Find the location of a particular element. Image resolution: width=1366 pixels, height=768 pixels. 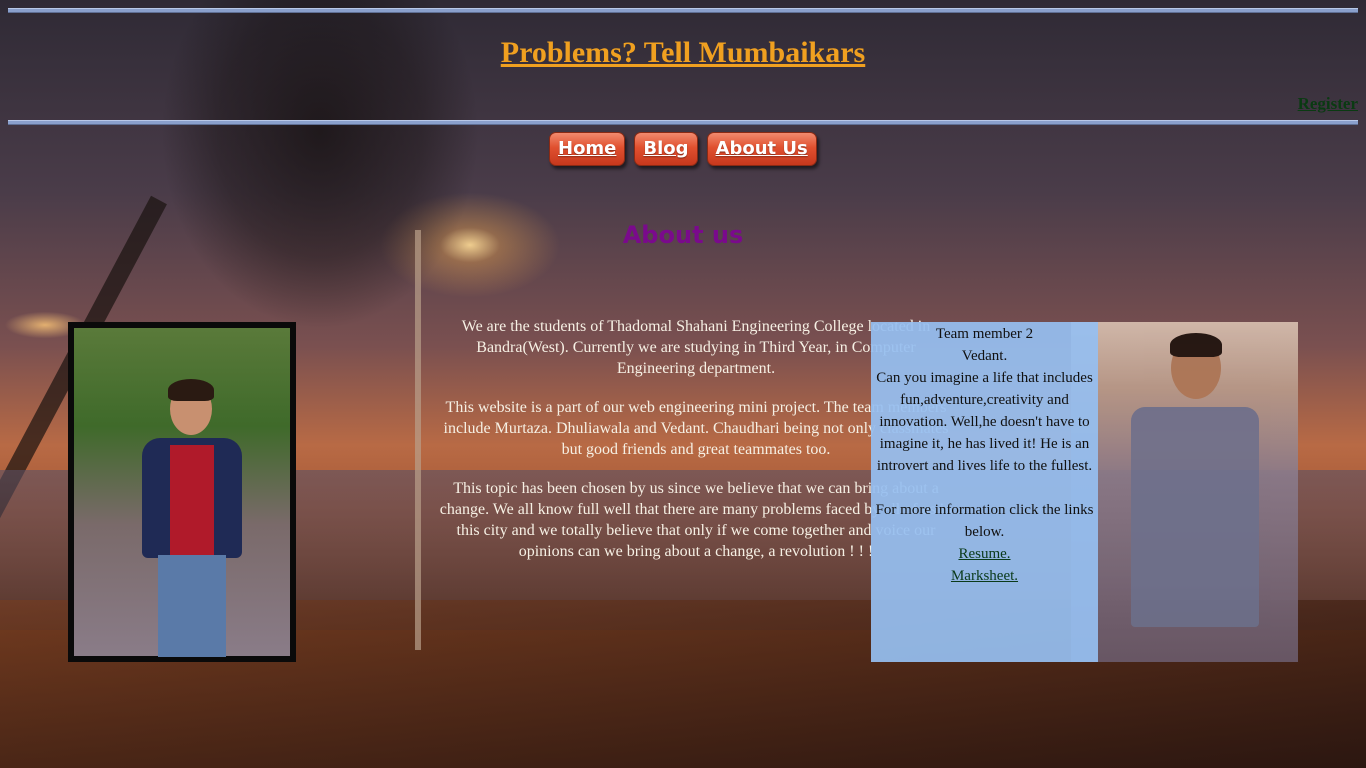

resume-link-row: Resume. is located at coordinates (984, 554).